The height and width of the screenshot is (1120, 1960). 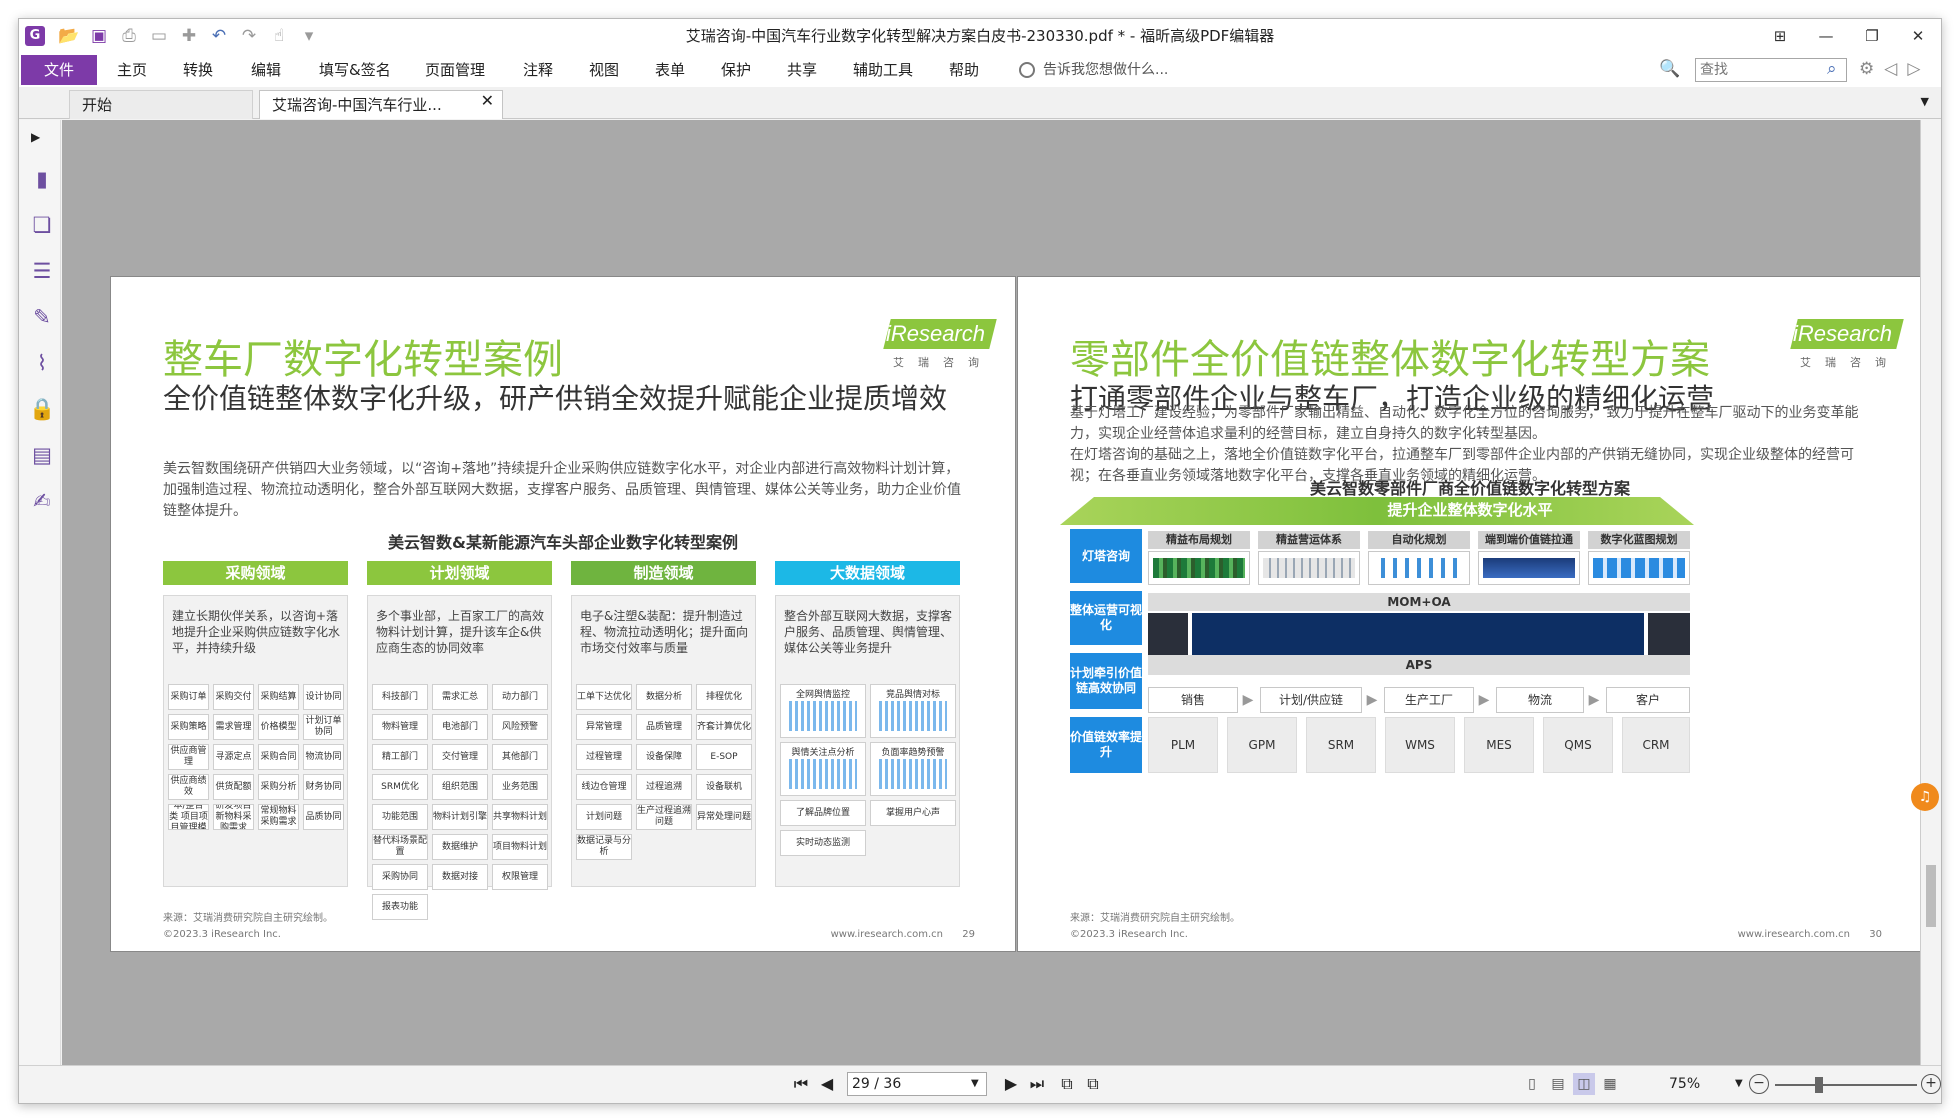 What do you see at coordinates (42, 363) in the screenshot?
I see `attachments-icon: ⌇` at bounding box center [42, 363].